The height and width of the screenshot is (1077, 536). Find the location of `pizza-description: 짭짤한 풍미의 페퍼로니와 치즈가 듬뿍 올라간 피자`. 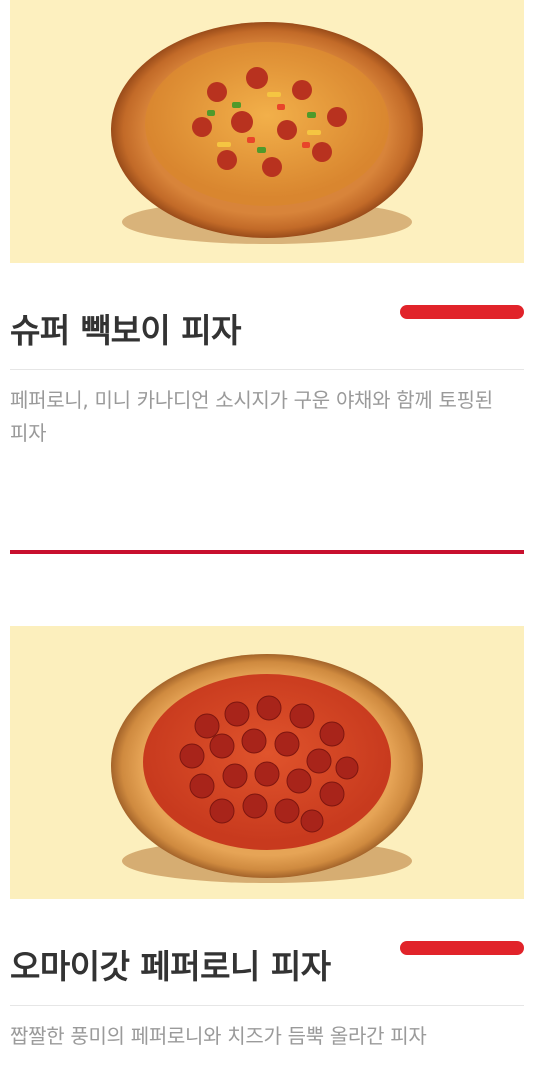

pizza-description: 짭짤한 풍미의 페퍼로니와 치즈가 듬뿍 올라간 피자 is located at coordinates (218, 1036).